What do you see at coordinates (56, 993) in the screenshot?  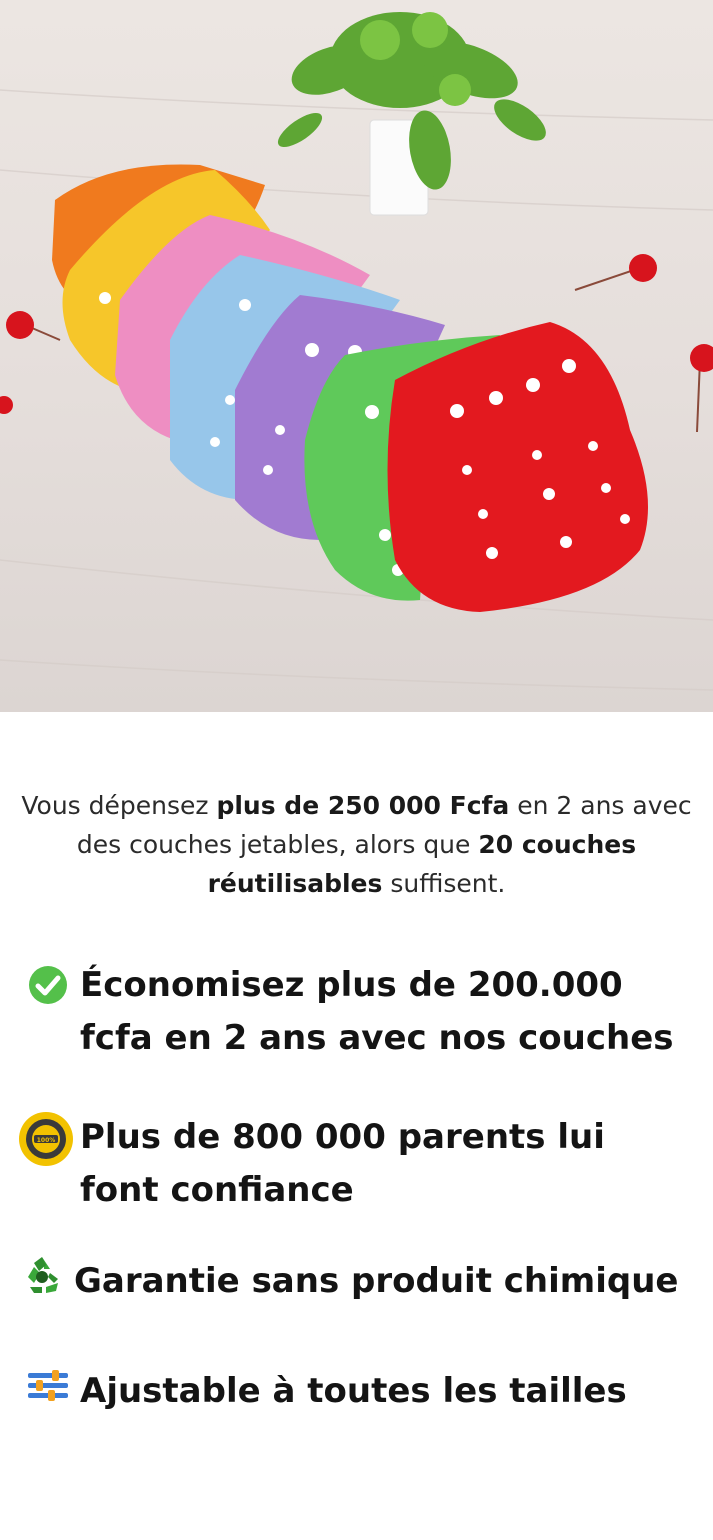 I see `check-circle-icon` at bounding box center [56, 993].